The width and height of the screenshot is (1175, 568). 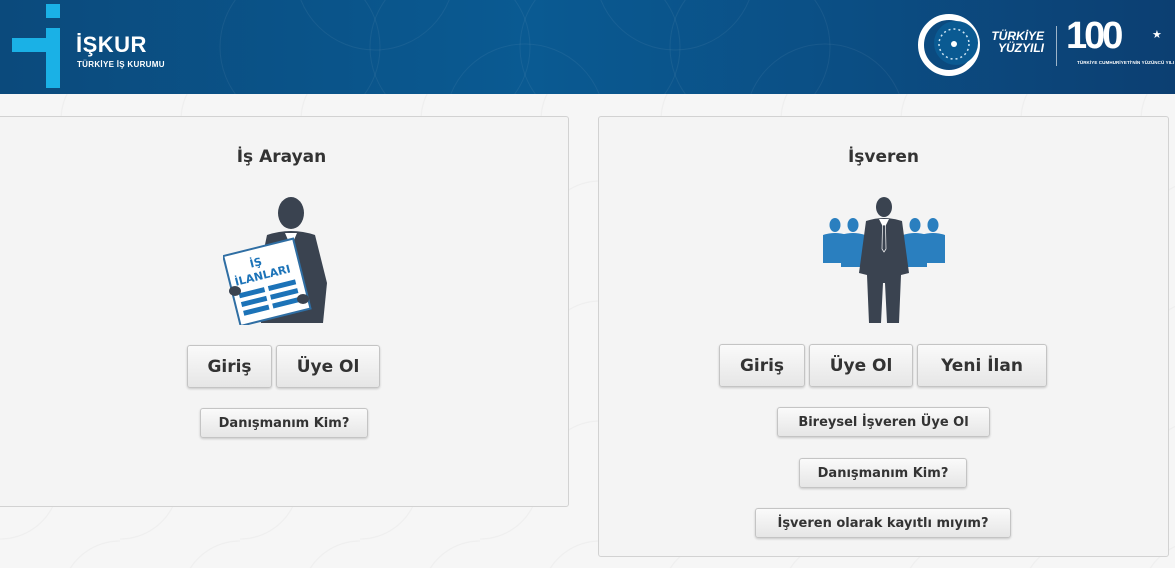 I want to click on individual-employer-register-button: Bireysel İşveren Üye Ol, so click(x=883, y=422).